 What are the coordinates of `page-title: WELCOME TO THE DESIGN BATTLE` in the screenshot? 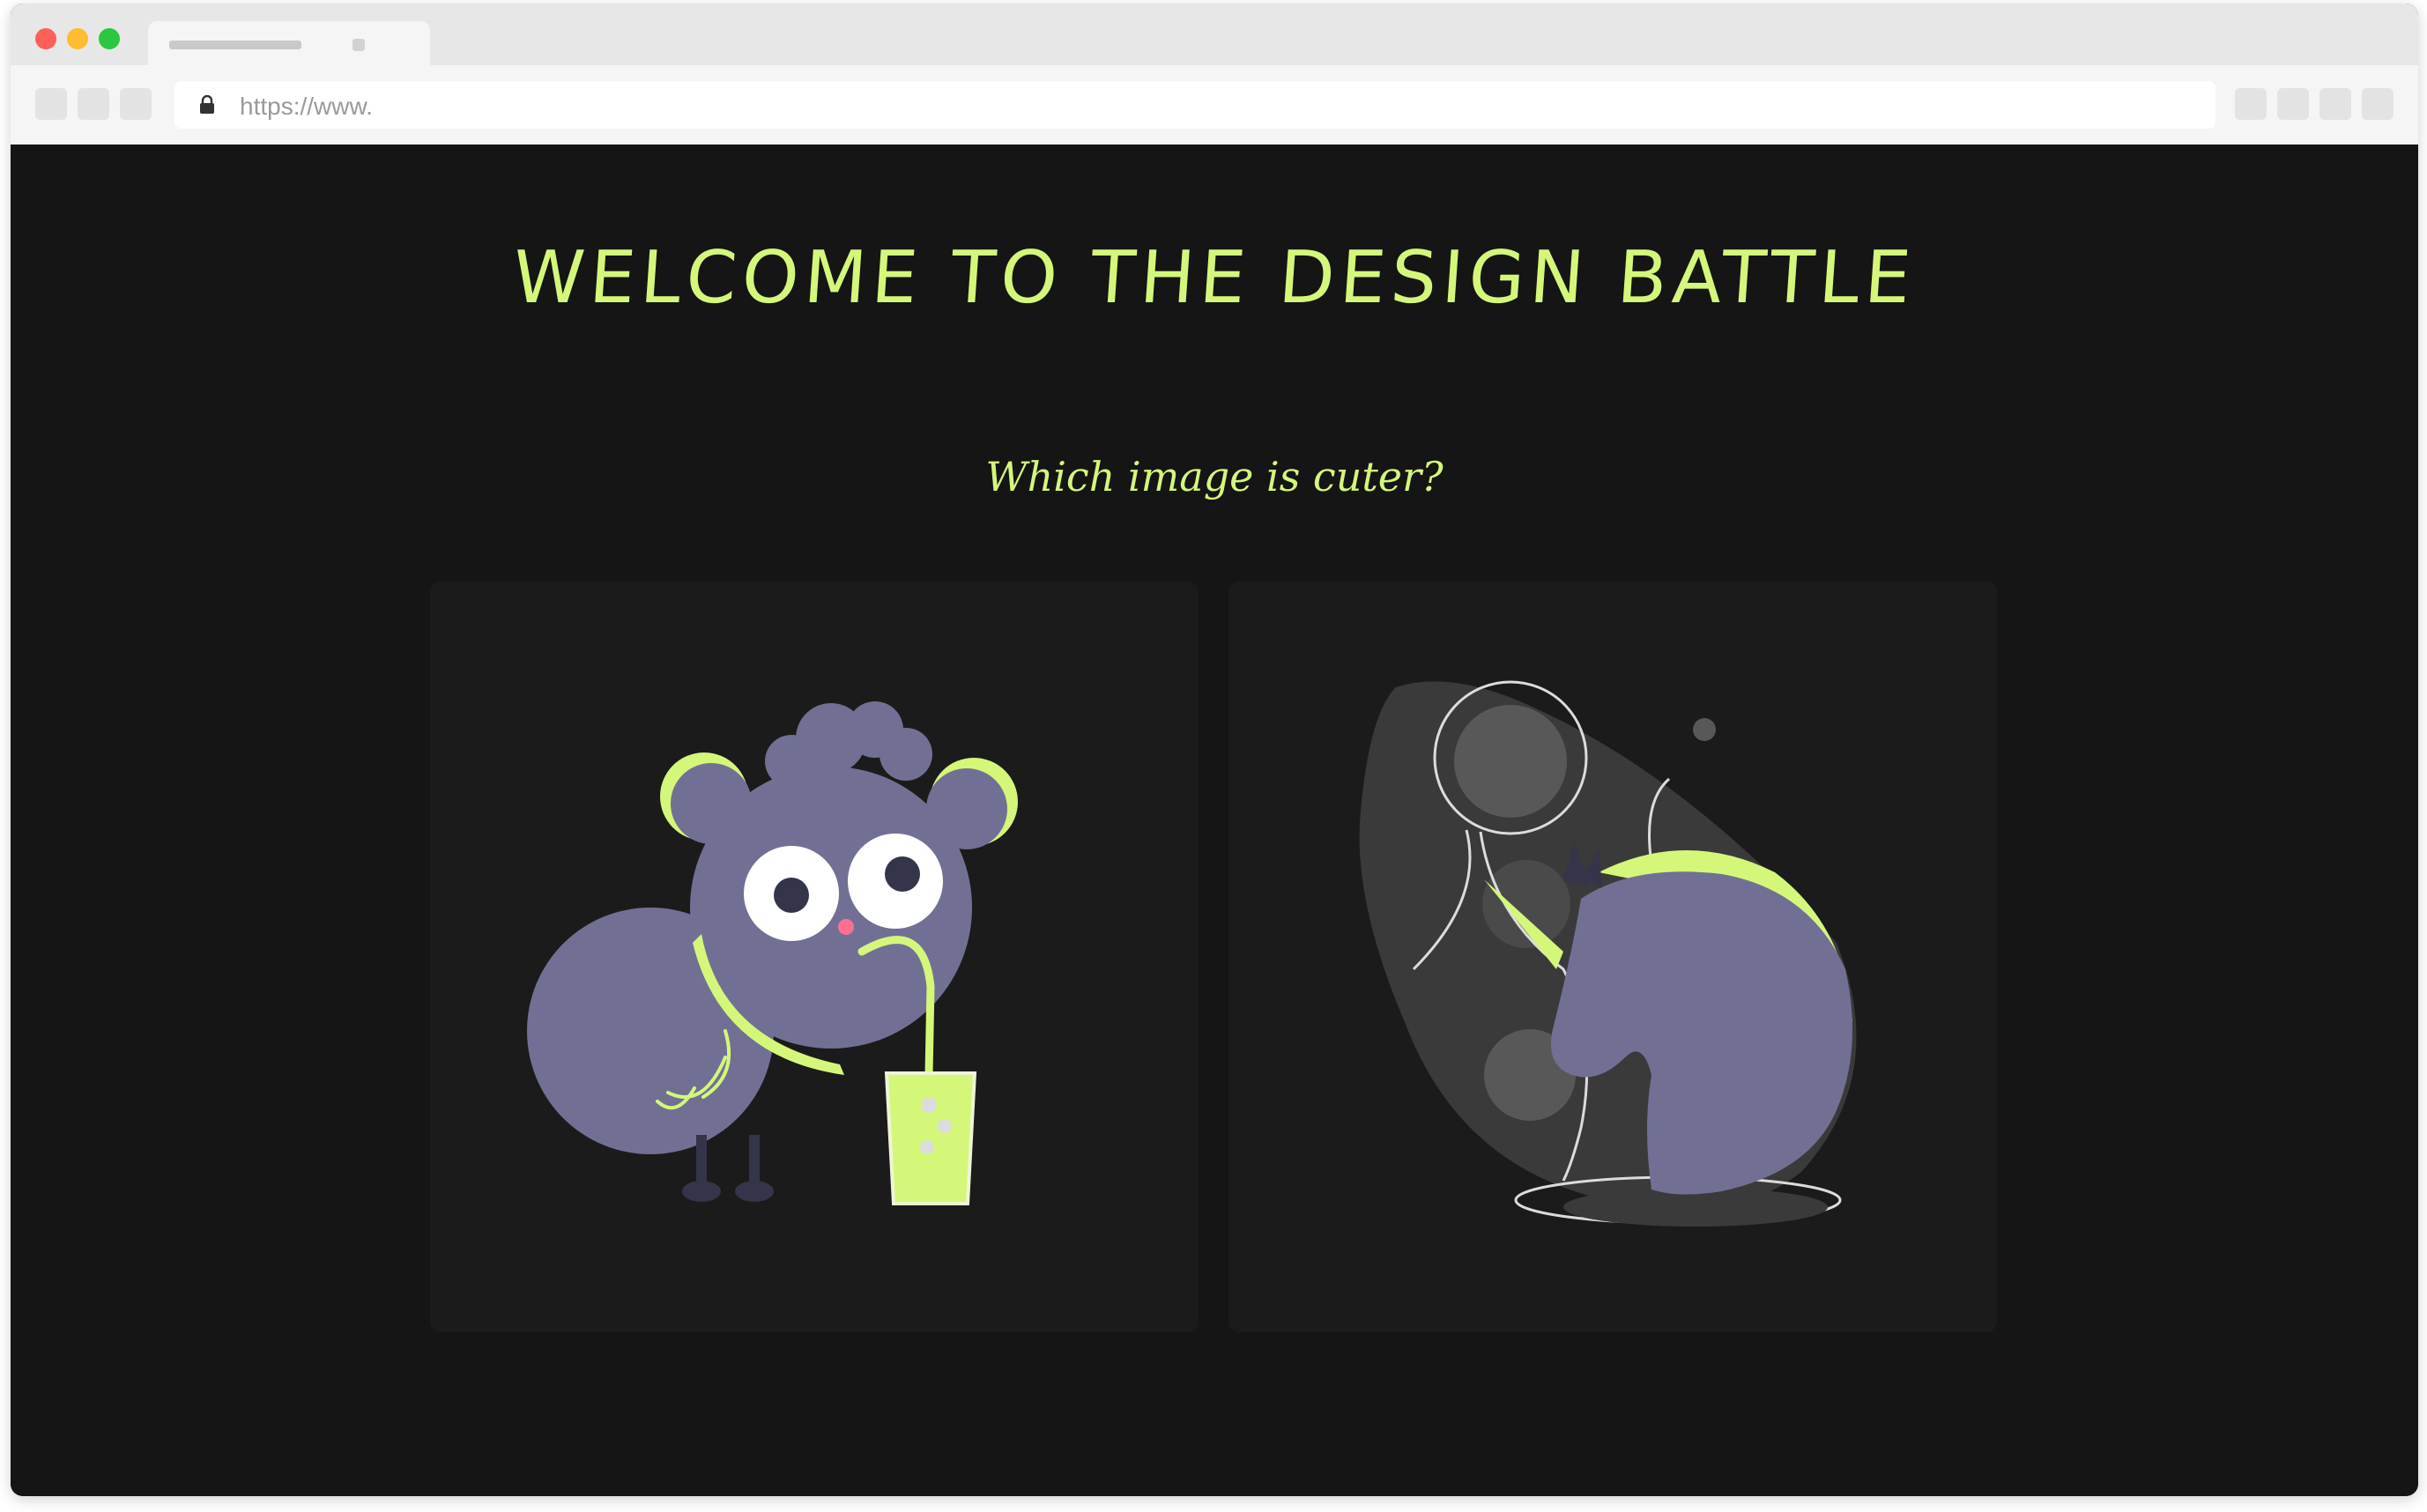 It's located at (1214, 278).